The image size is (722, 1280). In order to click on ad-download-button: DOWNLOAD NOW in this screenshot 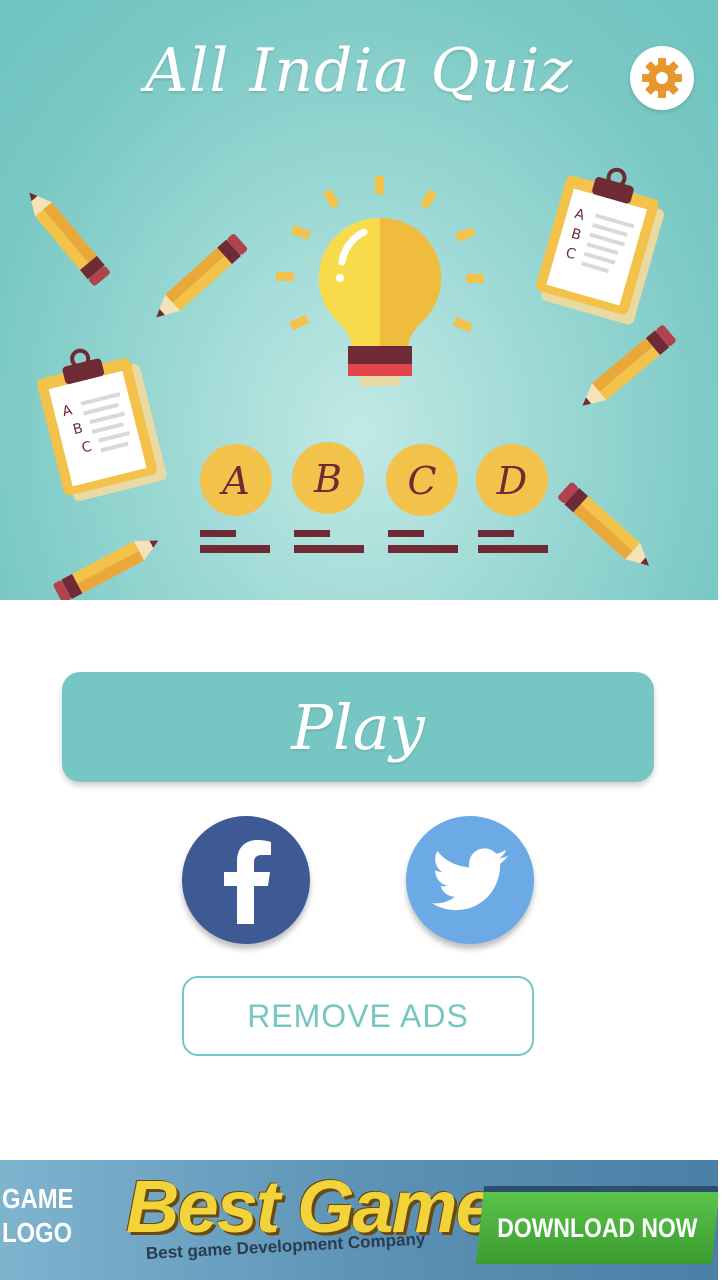, I will do `click(596, 1225)`.